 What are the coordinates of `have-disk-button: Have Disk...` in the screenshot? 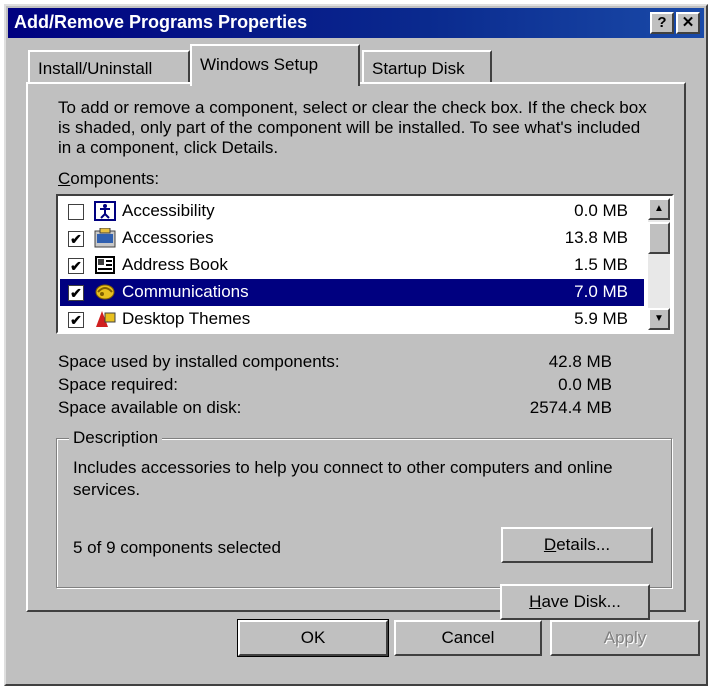 It's located at (575, 602).